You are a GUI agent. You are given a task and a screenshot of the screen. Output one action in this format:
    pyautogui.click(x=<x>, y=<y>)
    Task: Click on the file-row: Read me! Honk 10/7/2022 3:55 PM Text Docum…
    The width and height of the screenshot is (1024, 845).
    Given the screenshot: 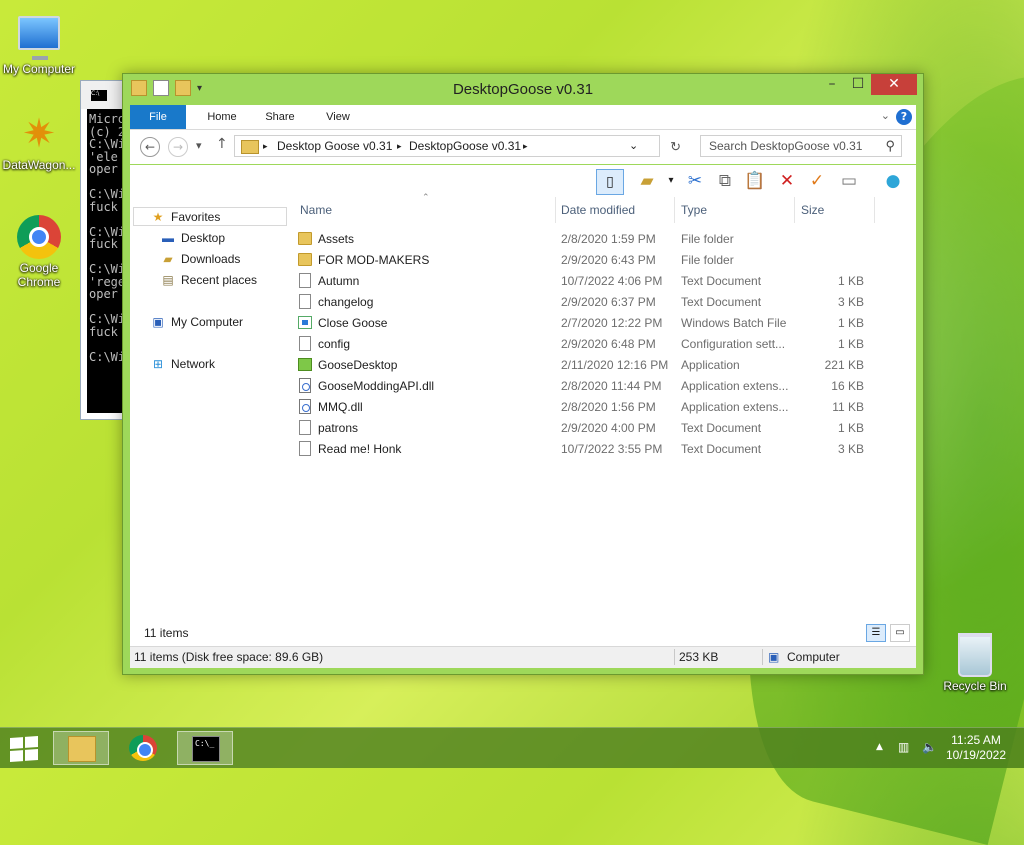 What is the action you would take?
    pyautogui.click(x=583, y=449)
    